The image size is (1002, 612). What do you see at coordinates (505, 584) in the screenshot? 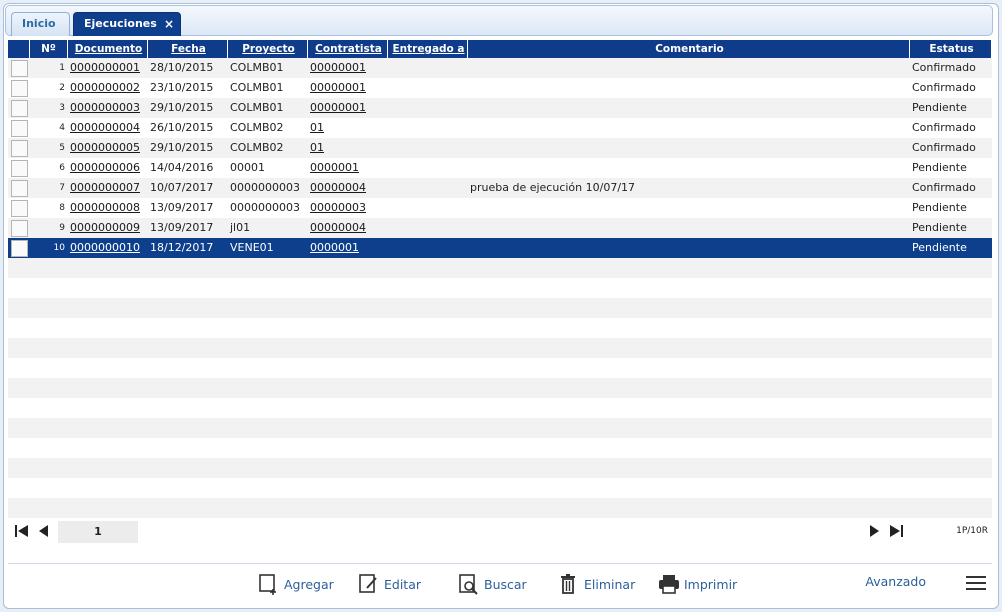
I see `buscar-label: Buscar` at bounding box center [505, 584].